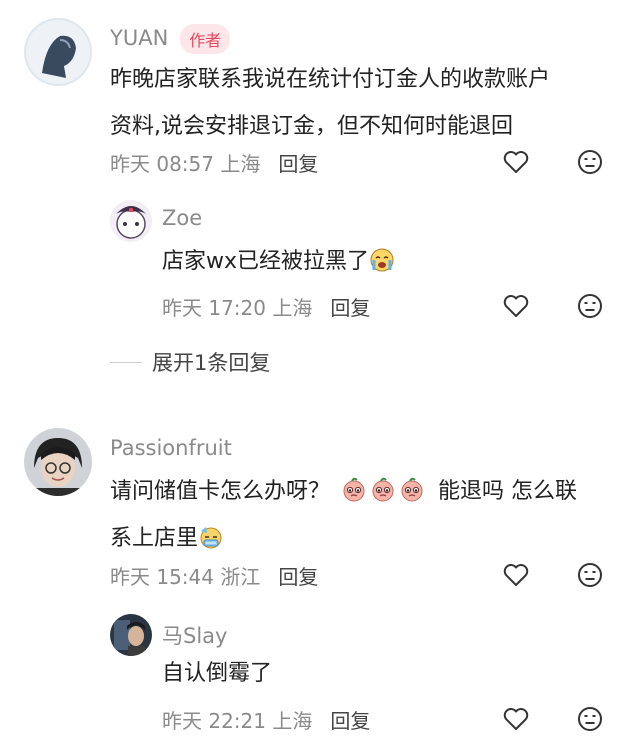  What do you see at coordinates (330, 79) in the screenshot?
I see `comment-text-line: 昨晚店家联系我说在统计付订金人的收款账户` at bounding box center [330, 79].